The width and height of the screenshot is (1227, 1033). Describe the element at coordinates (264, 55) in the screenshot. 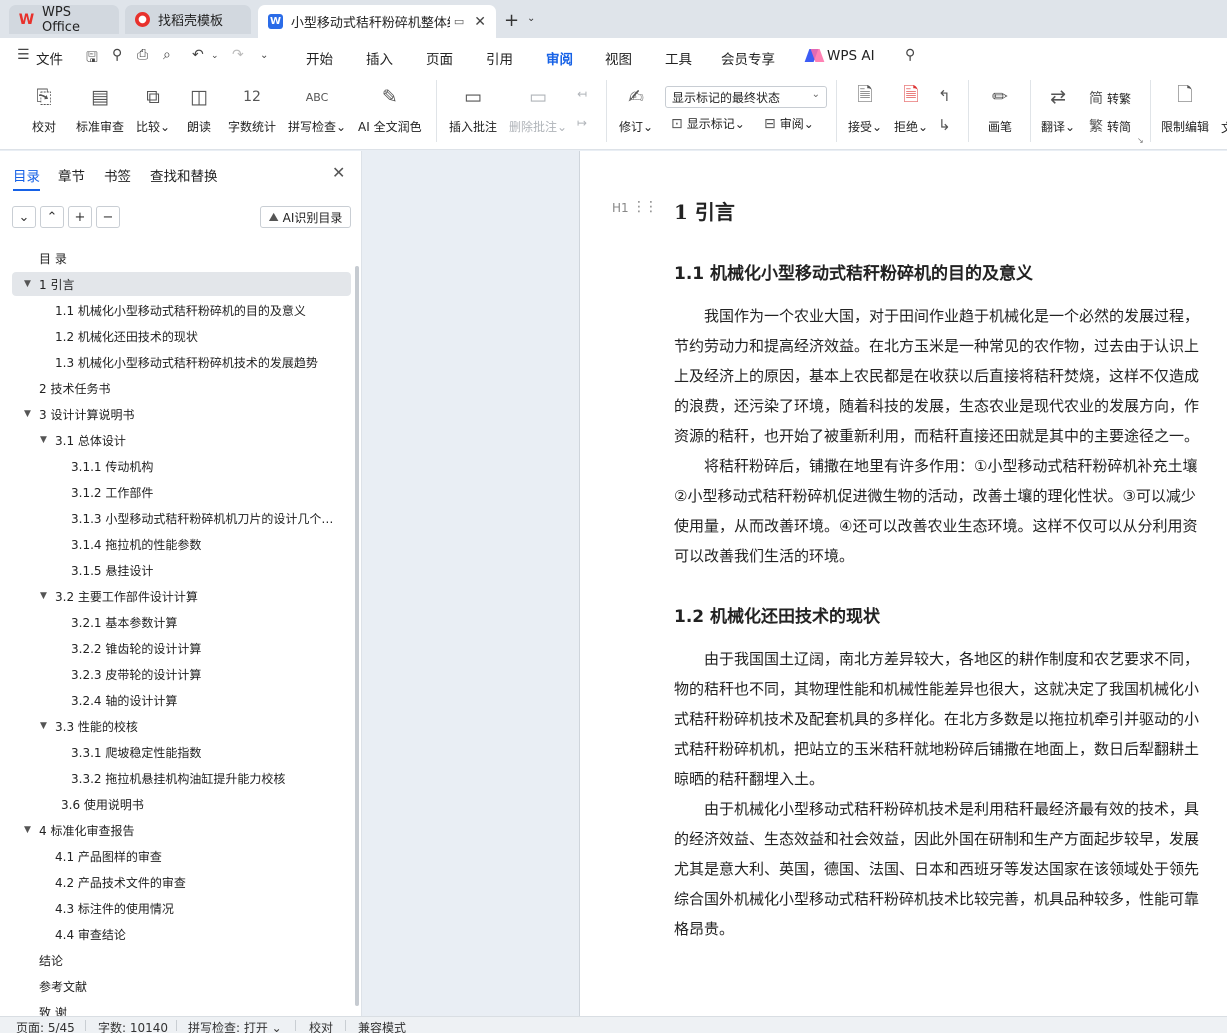

I see `more-chevron-icon: ⌄` at that location.